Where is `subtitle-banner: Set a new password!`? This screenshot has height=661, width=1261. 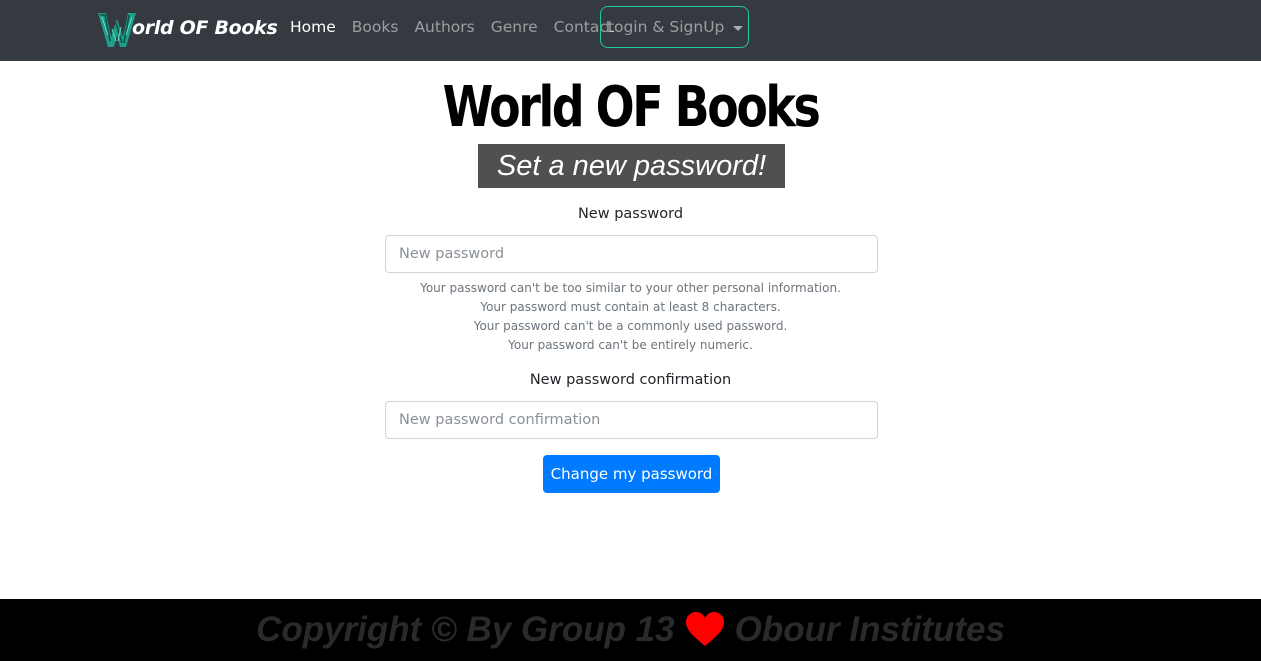
subtitle-banner: Set a new password! is located at coordinates (631, 166).